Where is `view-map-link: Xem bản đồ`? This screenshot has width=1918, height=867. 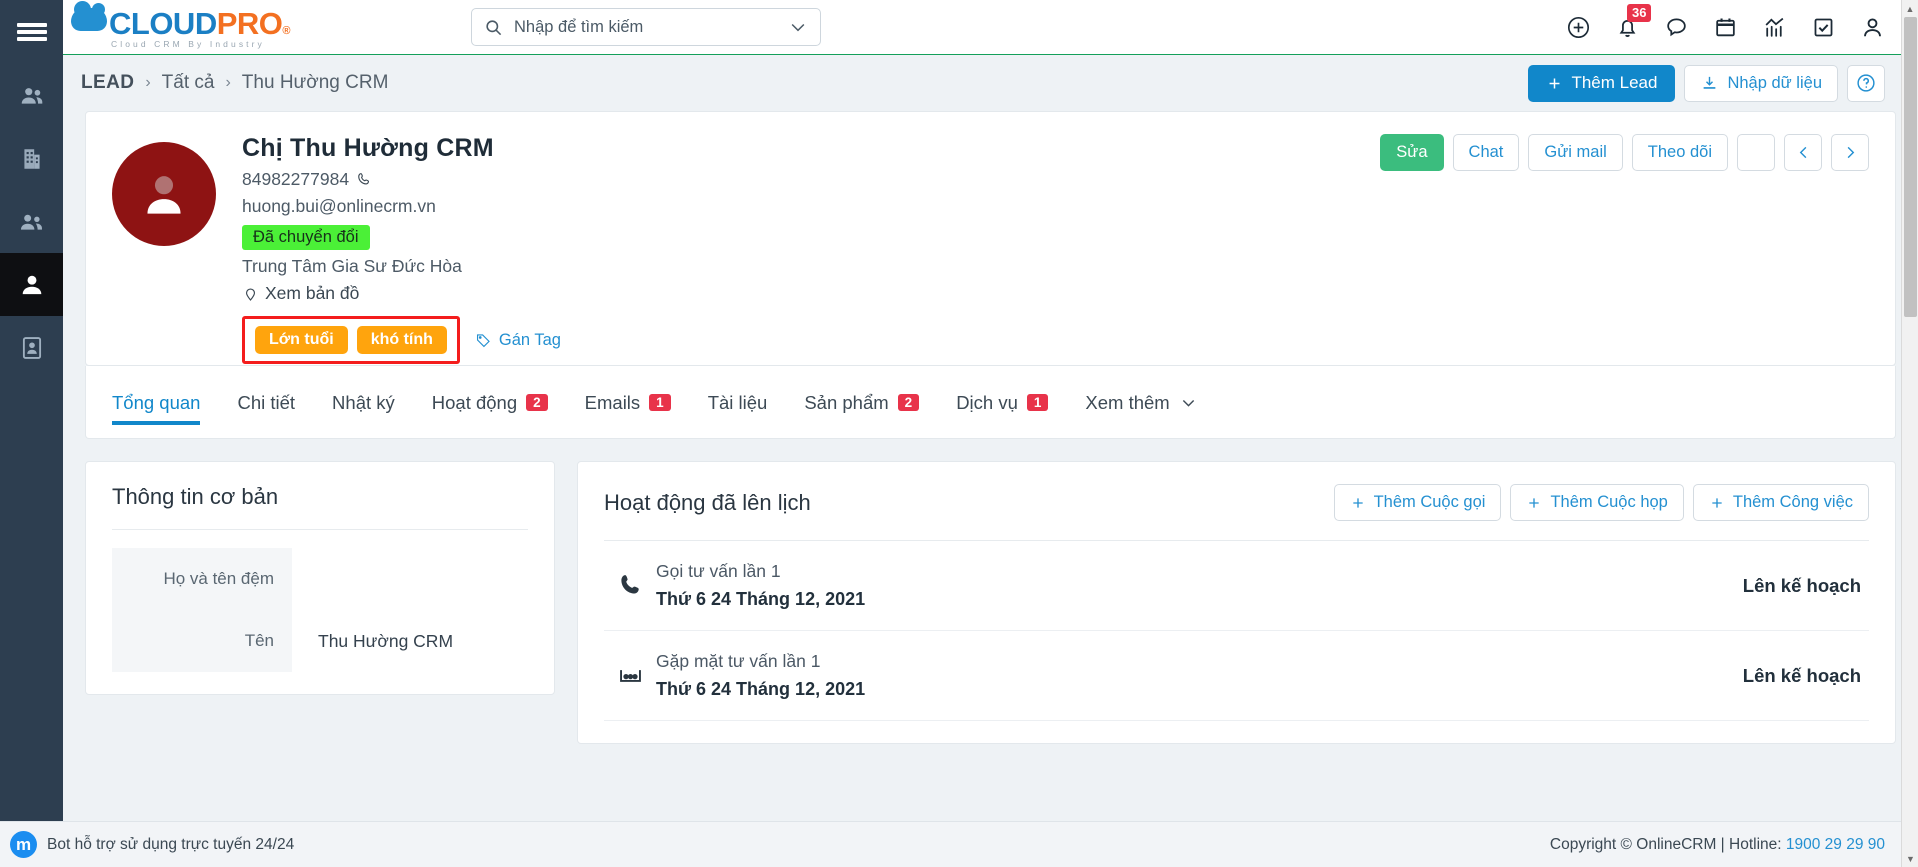
view-map-link: Xem bản đồ is located at coordinates (401, 293).